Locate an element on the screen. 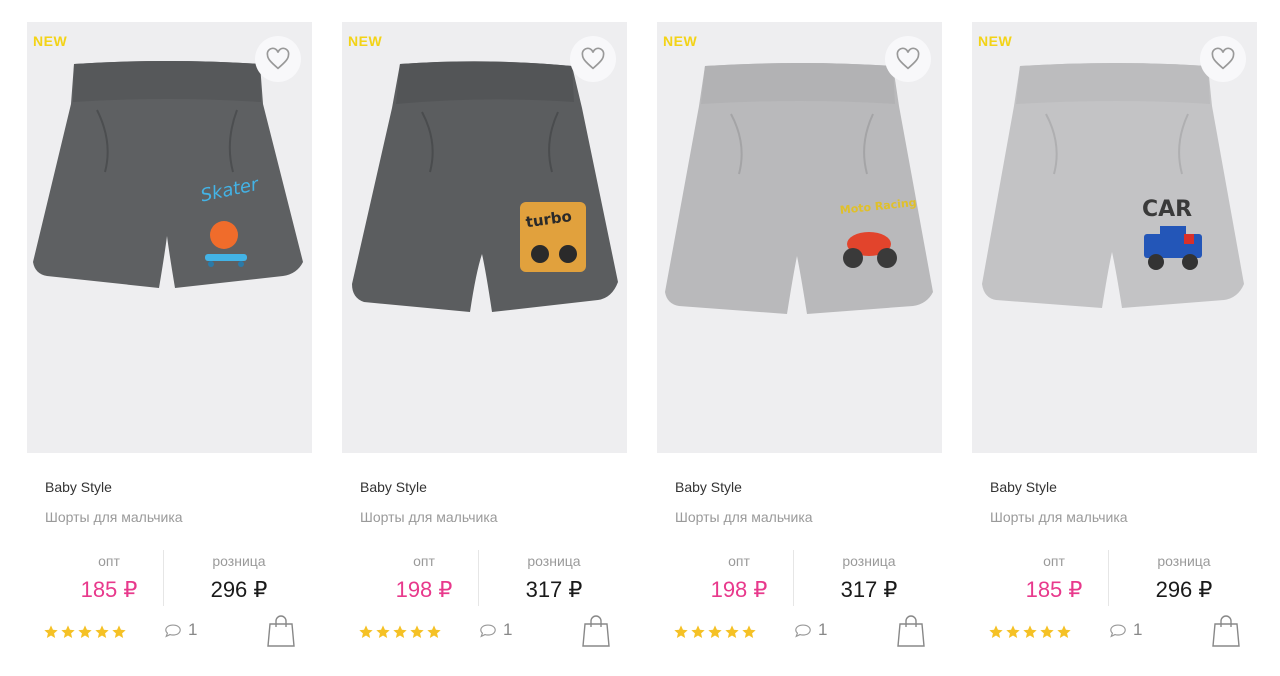 The image size is (1280, 676). product-image: turbo NEW is located at coordinates (484, 237).